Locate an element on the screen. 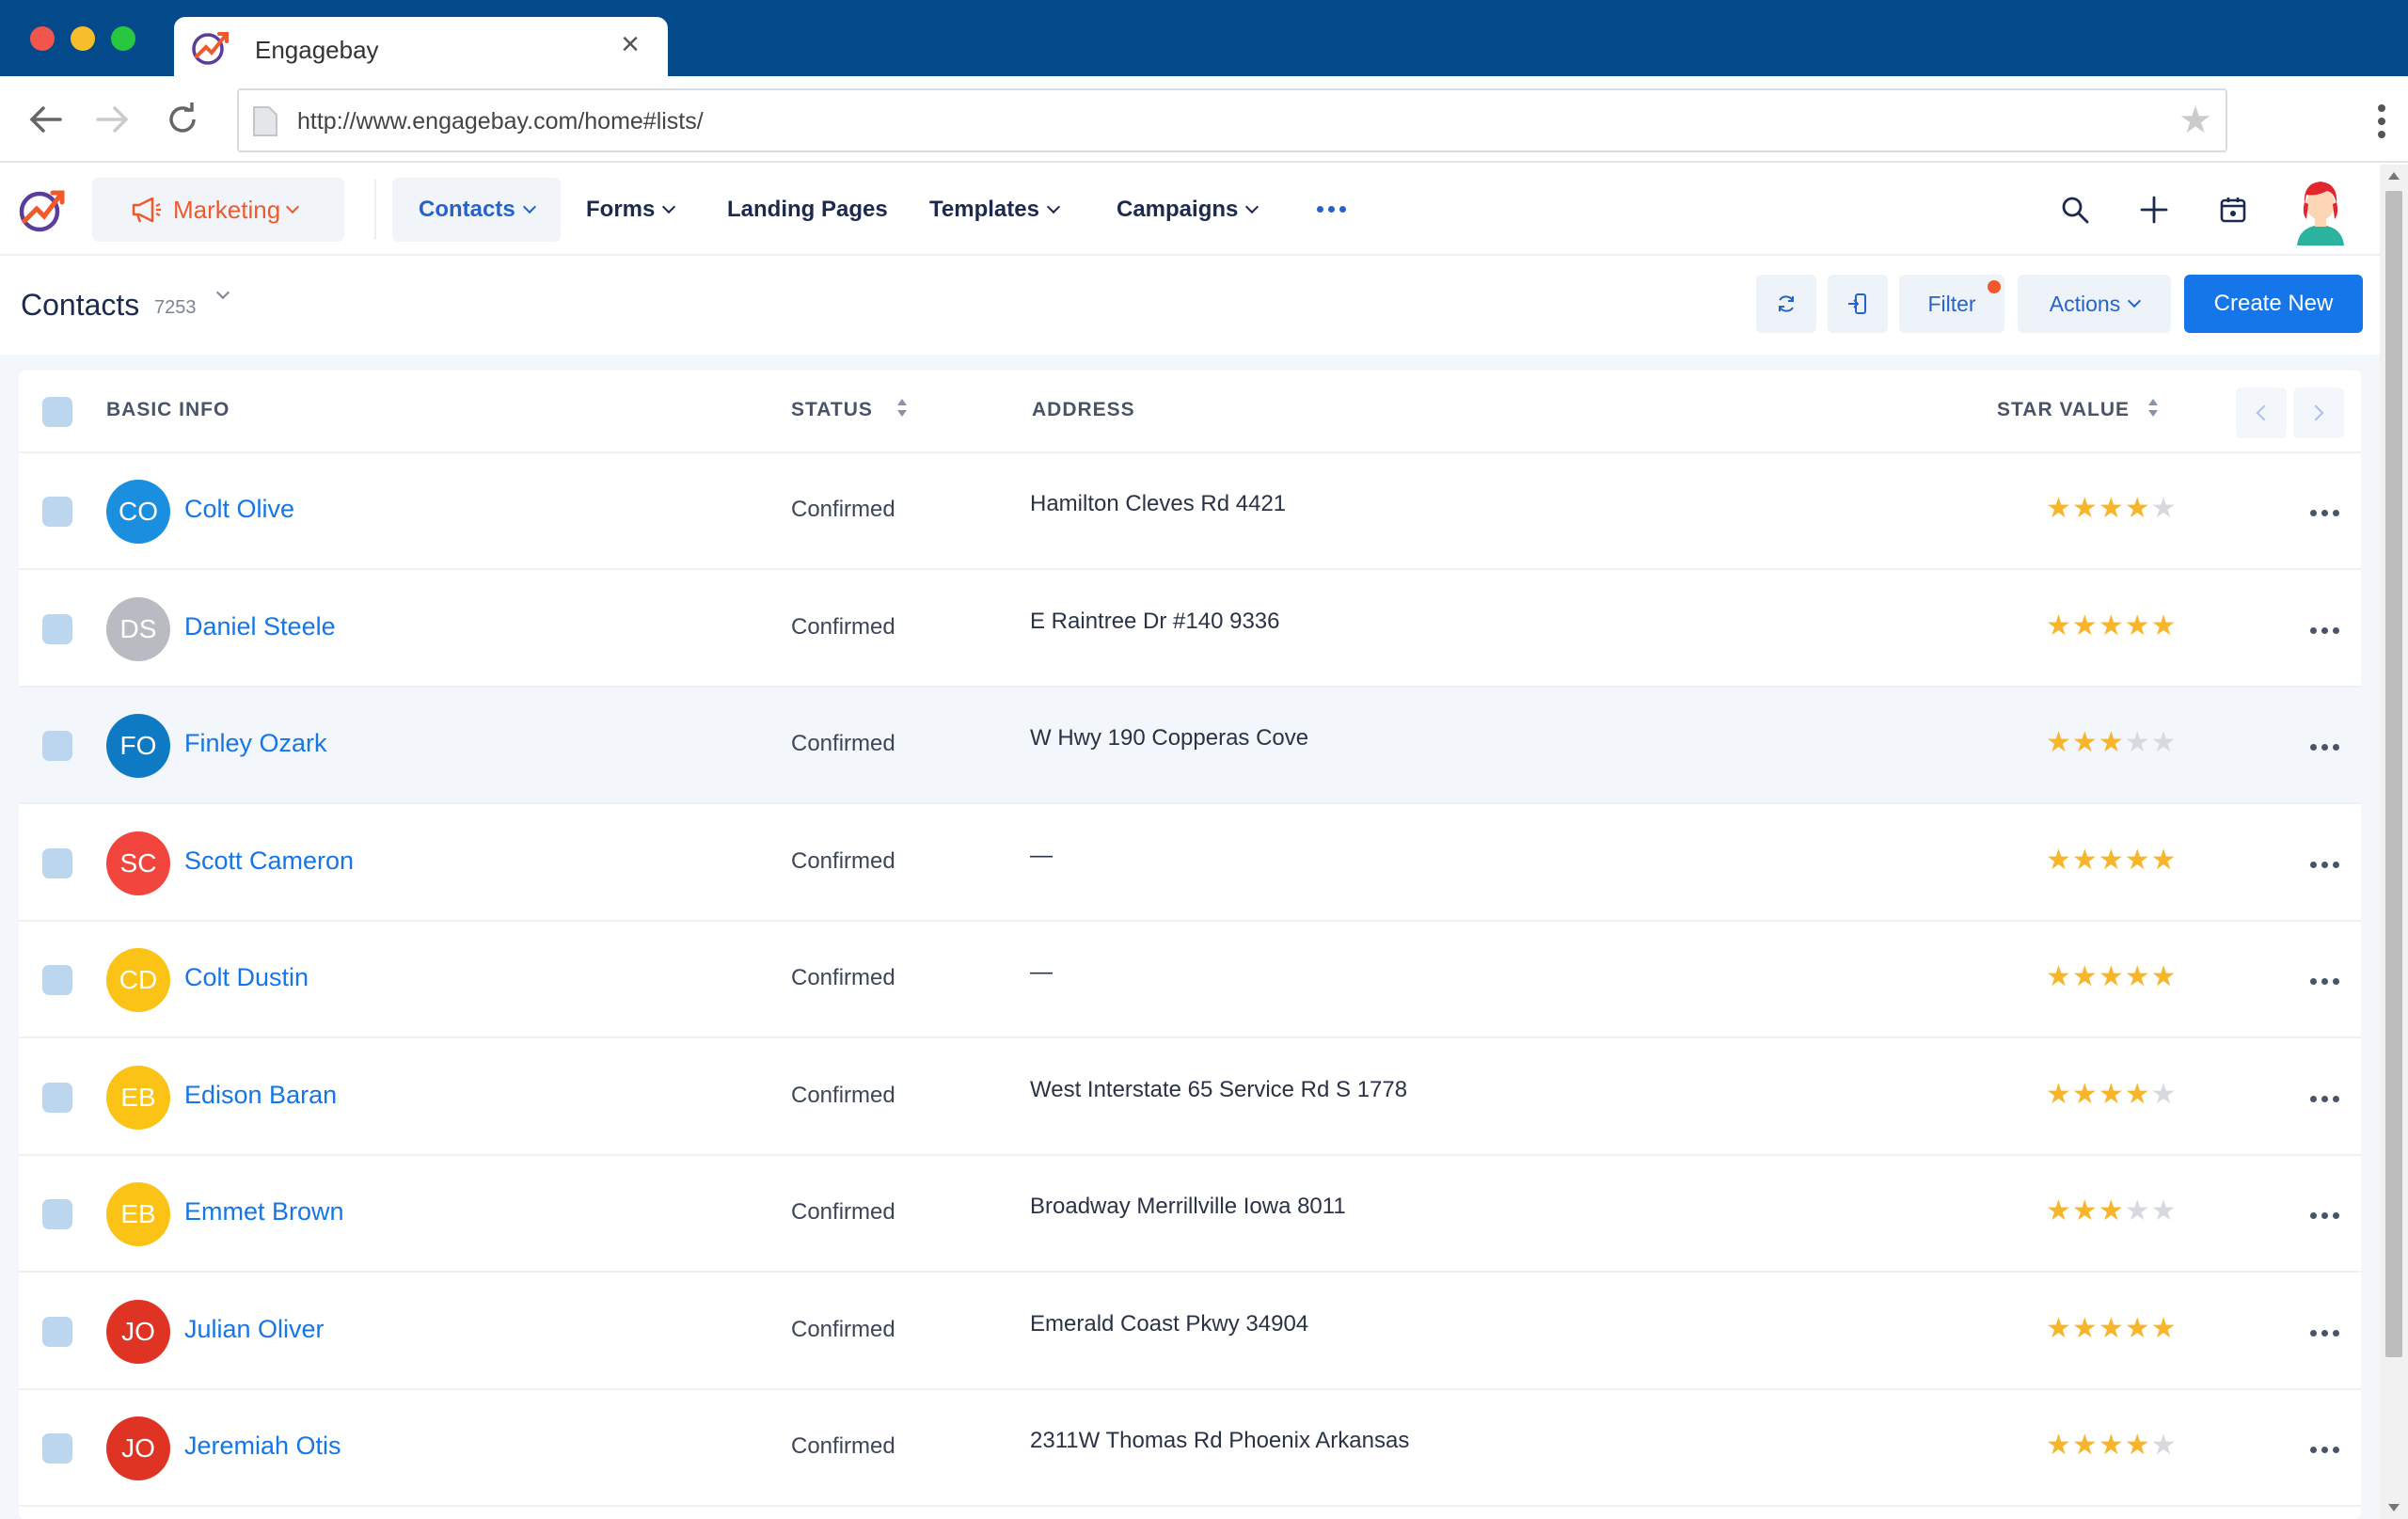 The image size is (2408, 1519). table-row: SC Scott Cameron Confirmed — ★★★★★ is located at coordinates (1190, 863).